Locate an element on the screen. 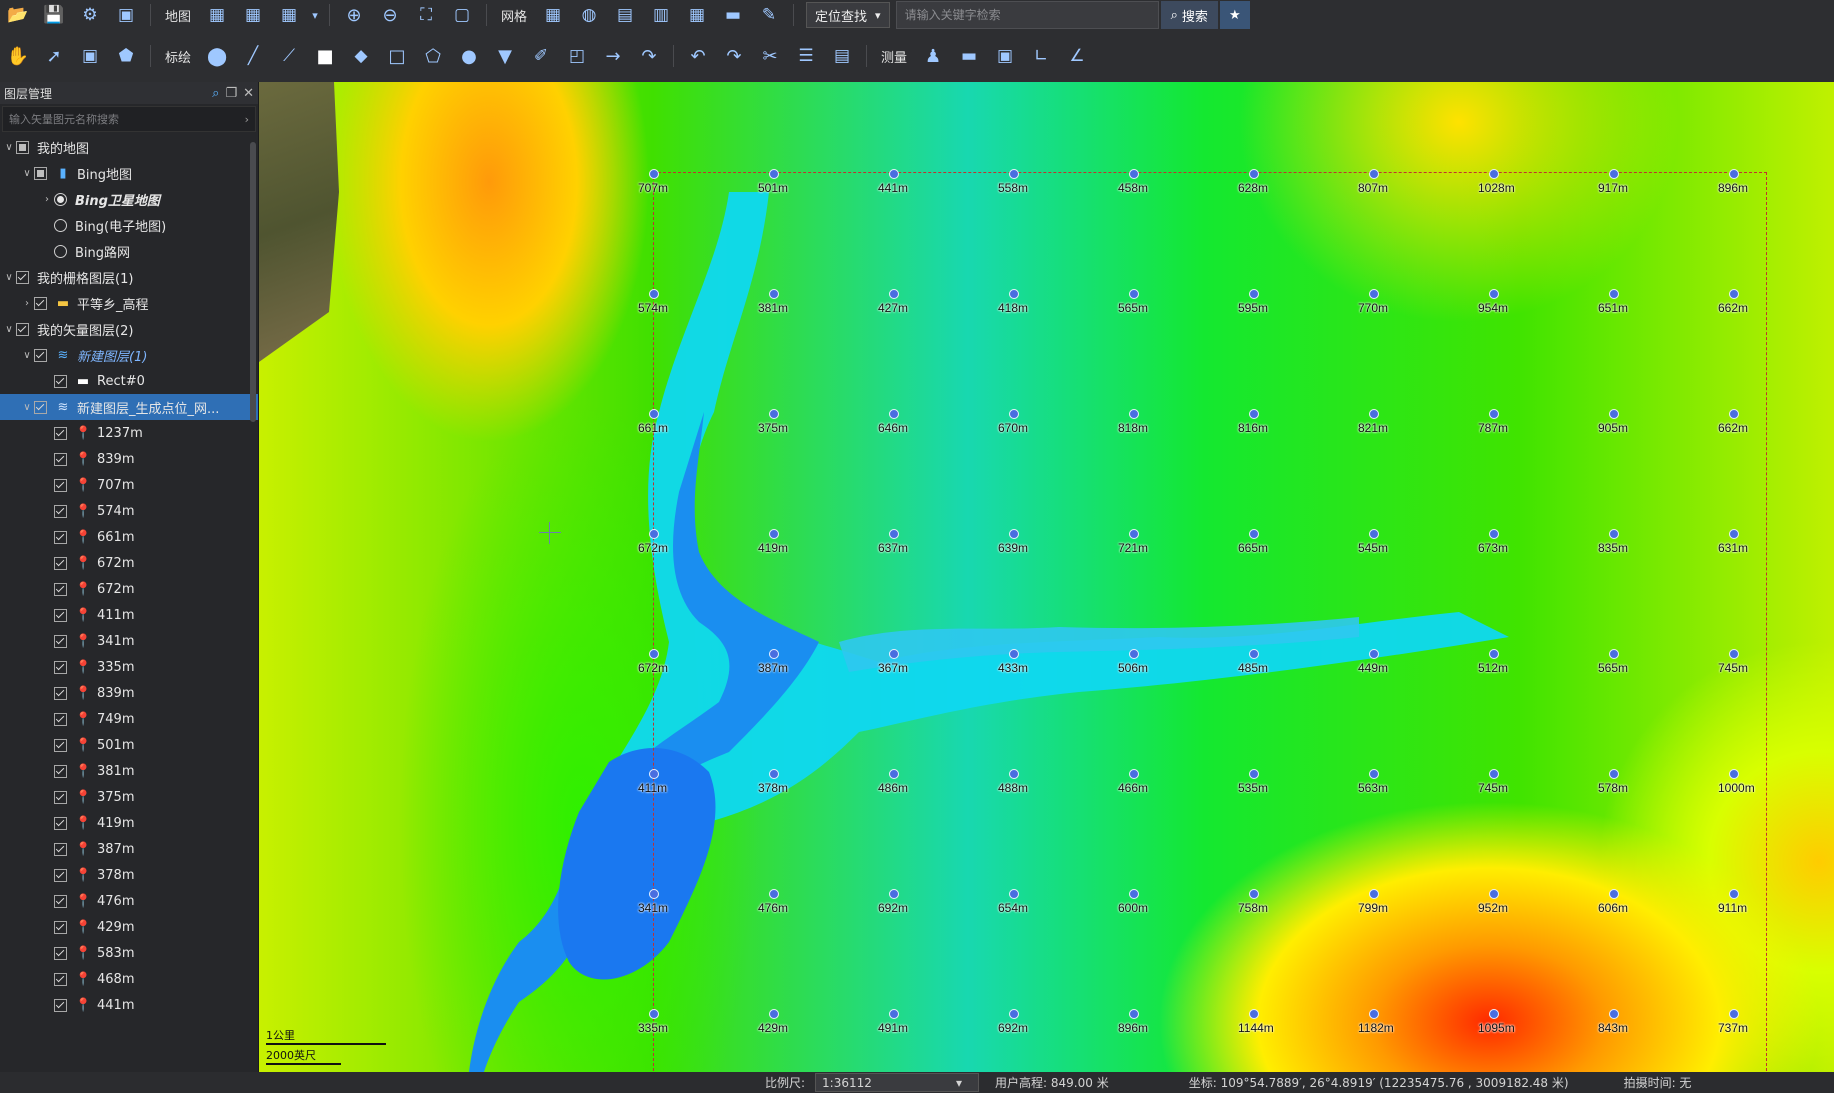  full-extent-icon: ⛶ is located at coordinates (426, 15).